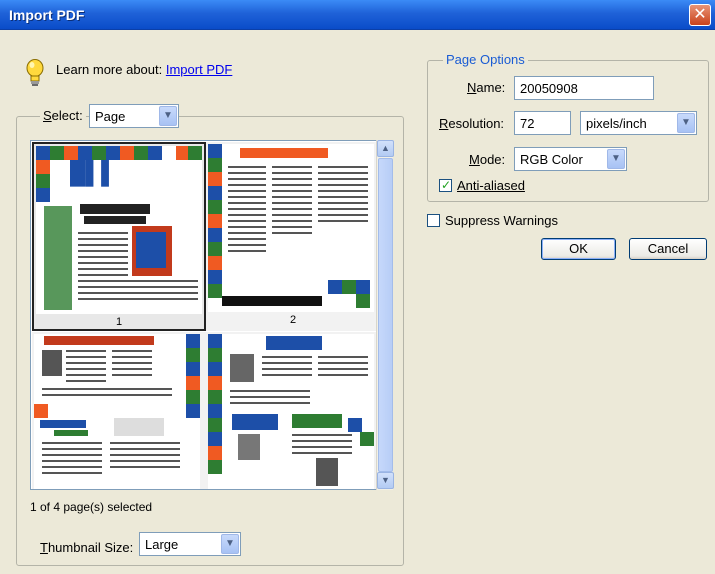 The height and width of the screenshot is (574, 715). I want to click on page-options-title: Page Options, so click(485, 59).